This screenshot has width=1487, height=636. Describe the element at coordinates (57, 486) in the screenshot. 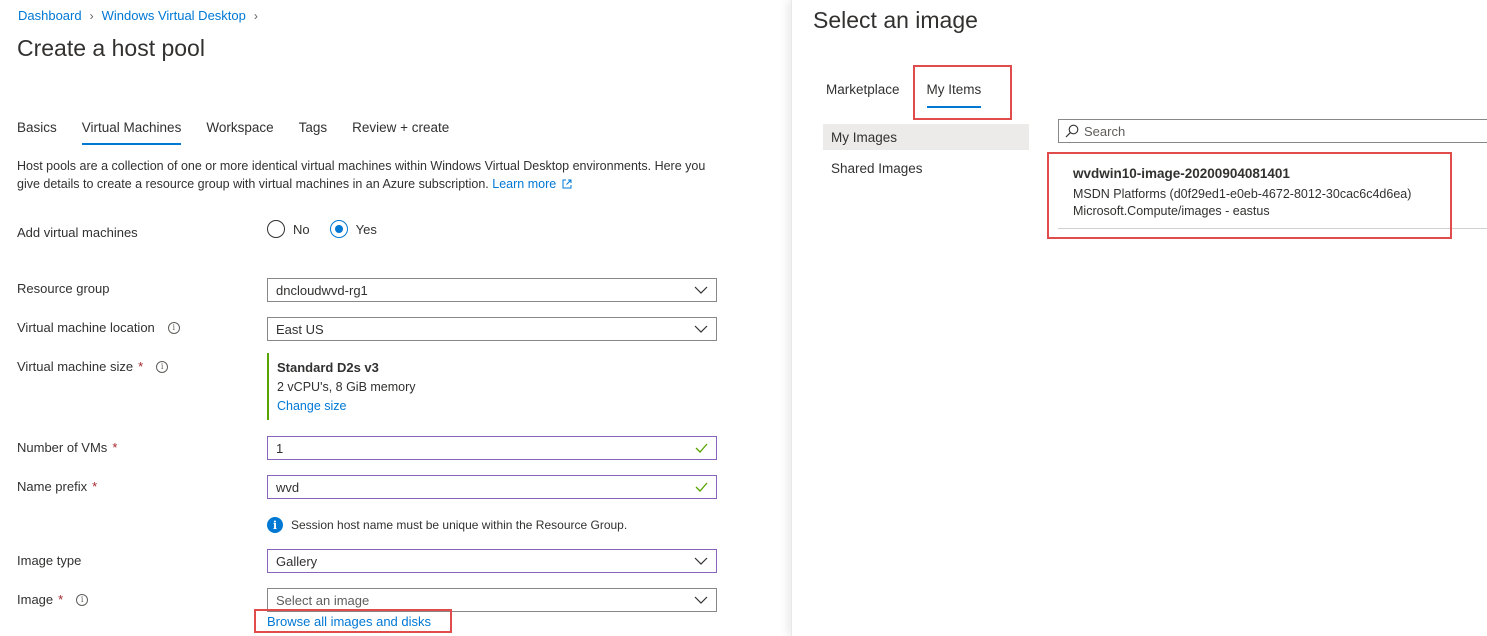

I see `name-prefix-label: Name prefix *` at that location.